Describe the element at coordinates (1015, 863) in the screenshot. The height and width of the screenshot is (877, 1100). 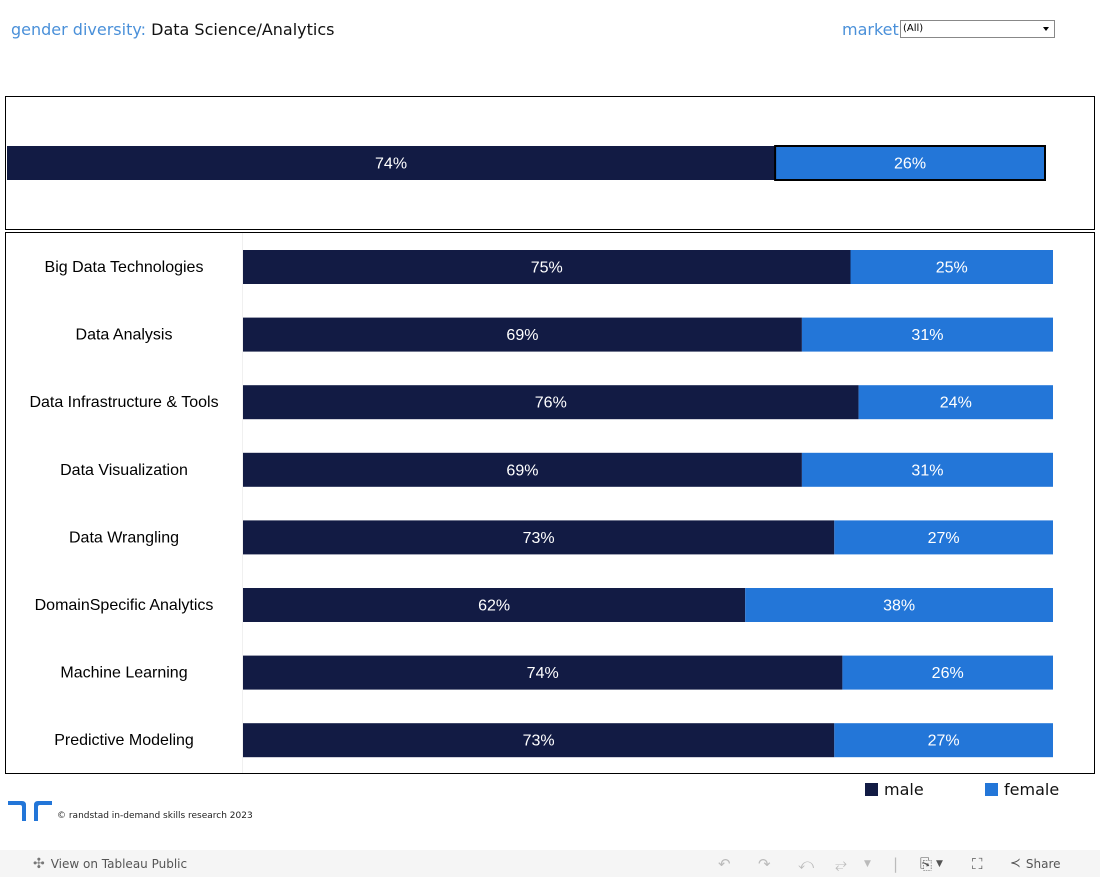
I see `share-icon: ≺` at that location.